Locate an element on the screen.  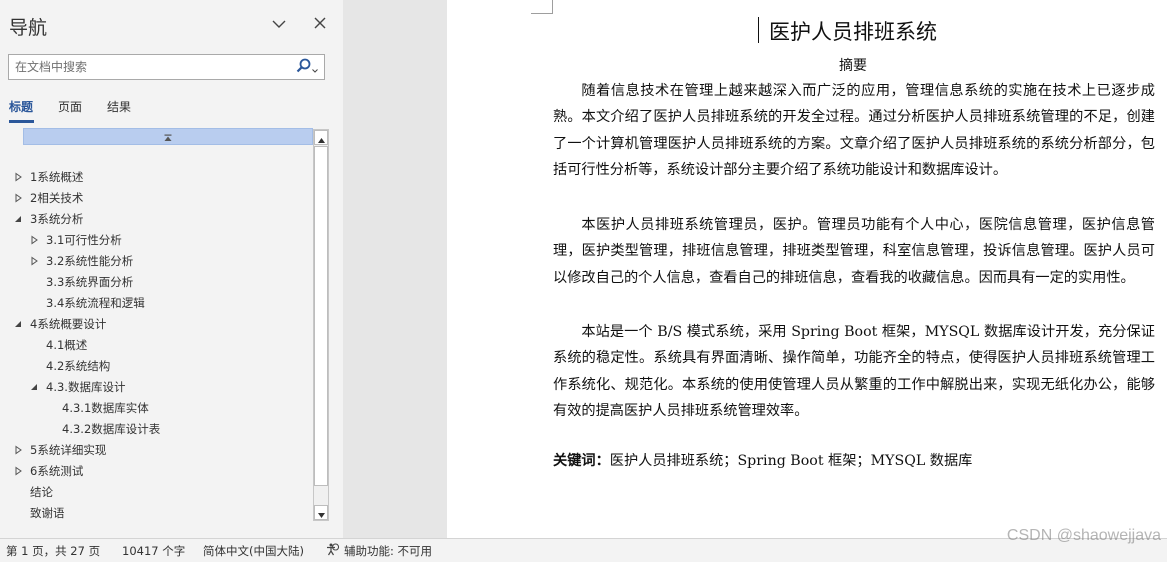
collapse-up-icon is located at coordinates (168, 136).